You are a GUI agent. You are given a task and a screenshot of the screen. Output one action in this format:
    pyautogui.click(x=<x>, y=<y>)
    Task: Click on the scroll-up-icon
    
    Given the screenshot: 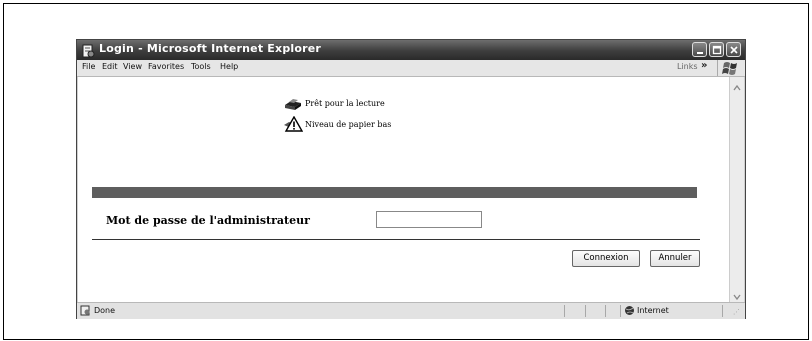 What is the action you would take?
    pyautogui.click(x=737, y=85)
    